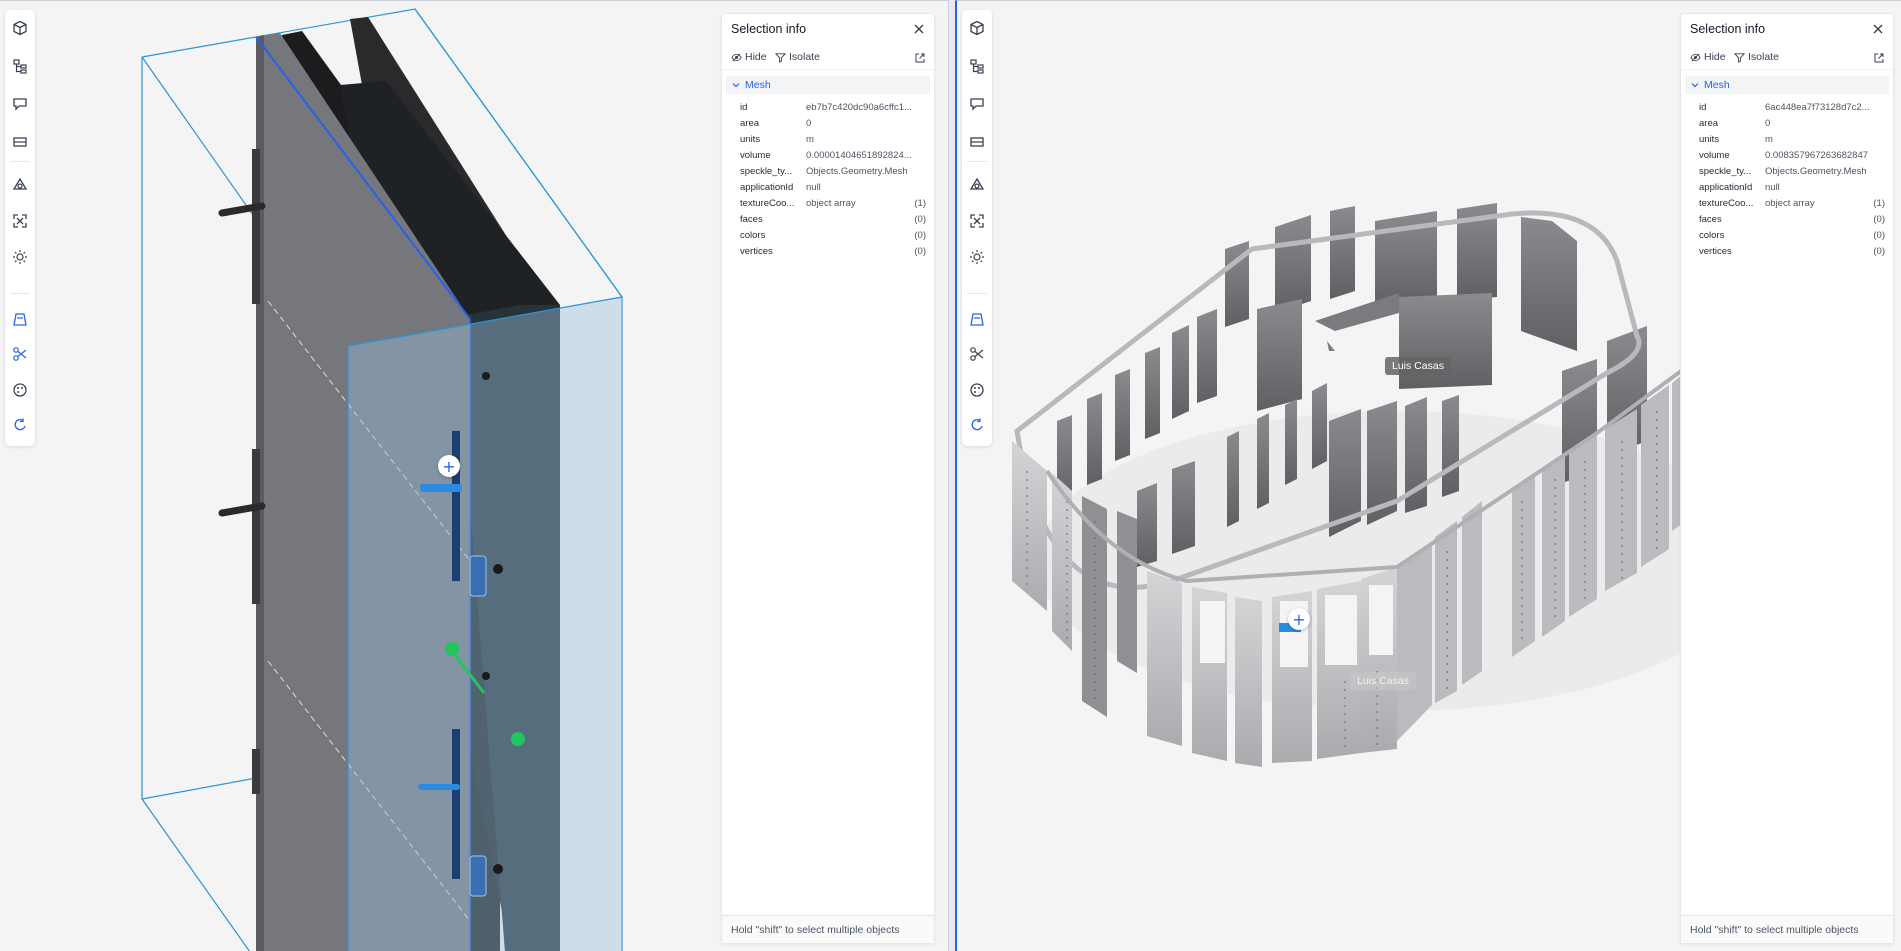  I want to click on right-viewer-toolbar, so click(977, 228).